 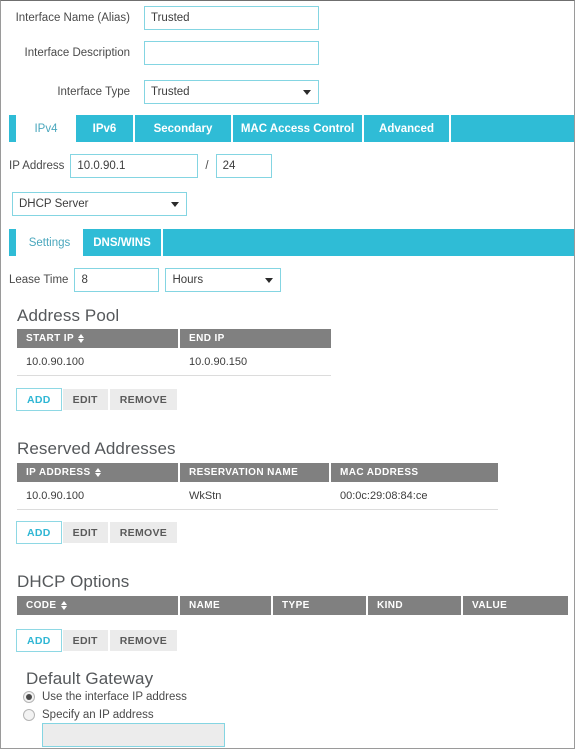 I want to click on tab-secondary-label: Secondary, so click(x=183, y=128).